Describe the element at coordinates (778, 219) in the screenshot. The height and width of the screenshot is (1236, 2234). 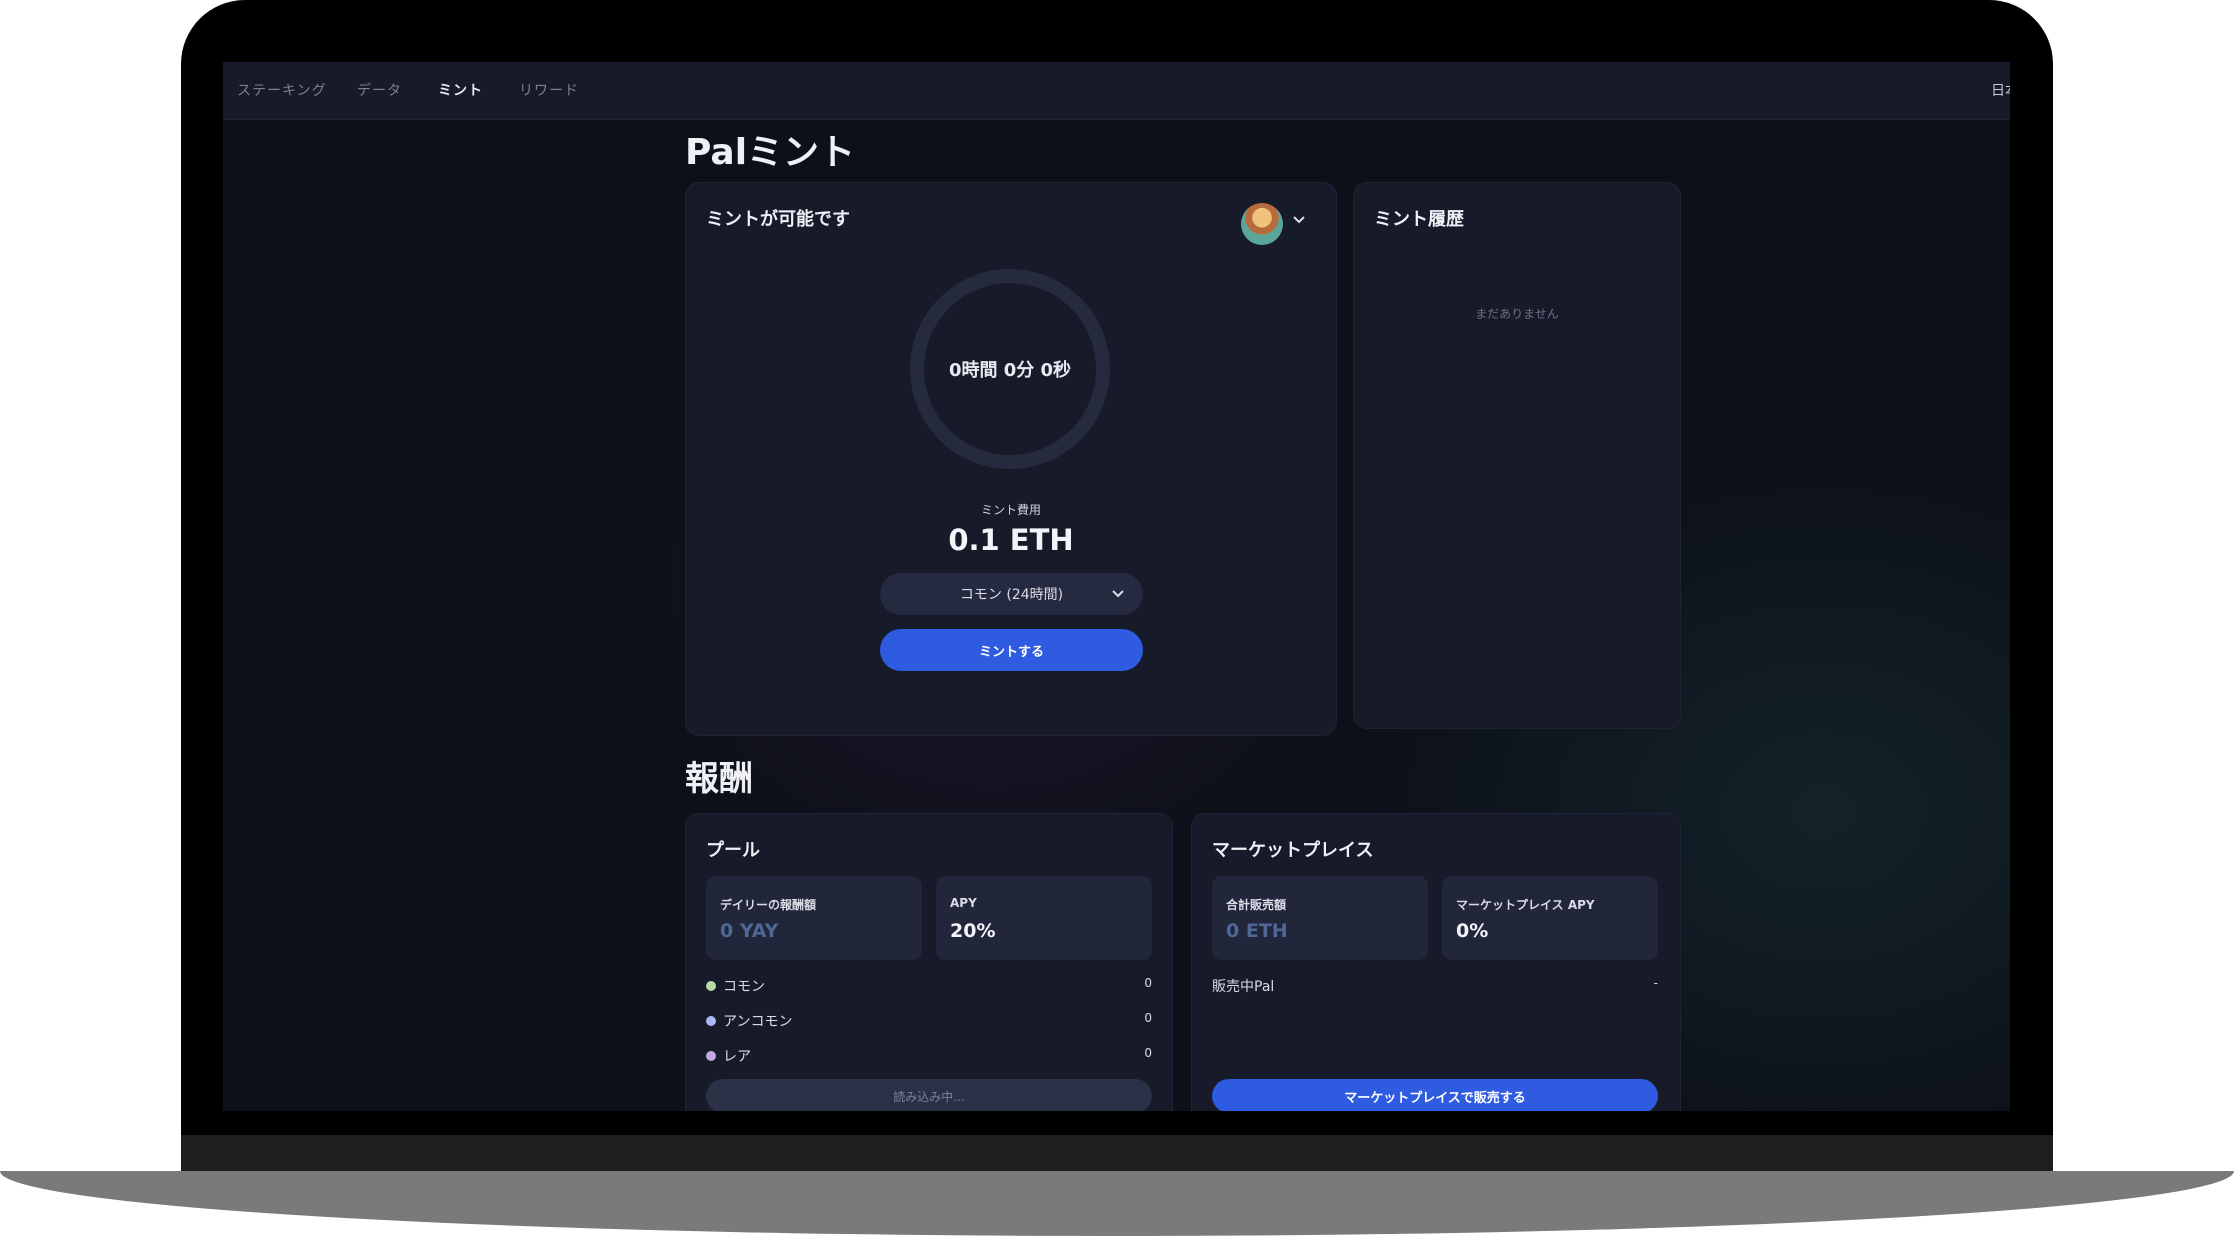
I see `mint-card-title: ミントが可能です` at that location.